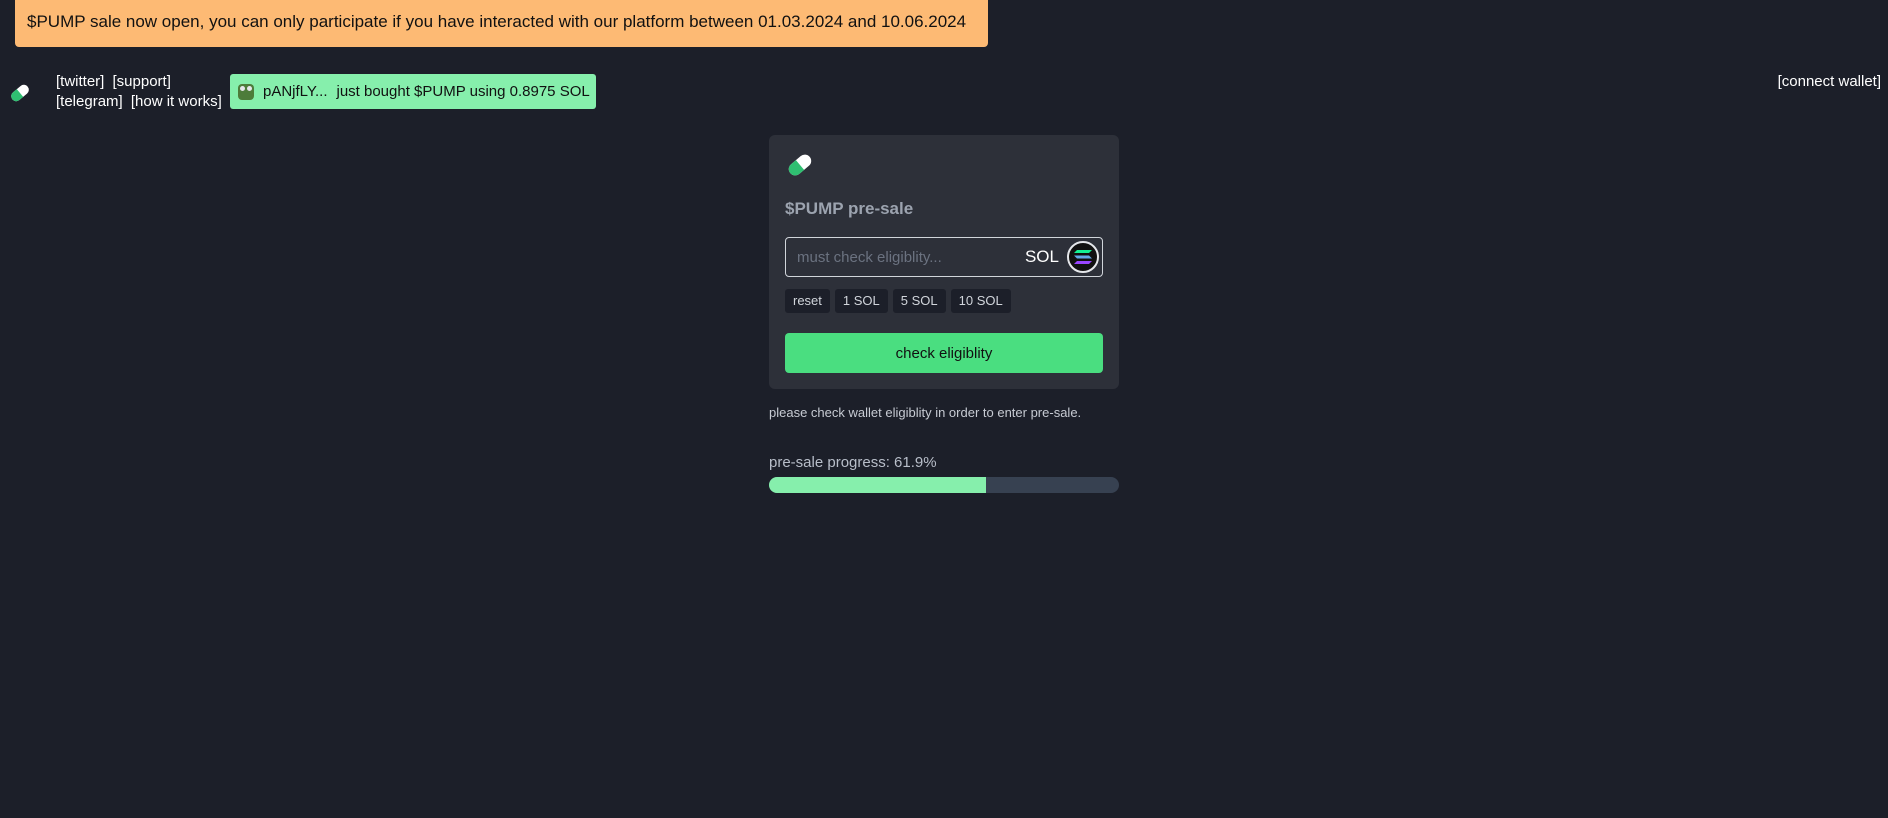 Image resolution: width=1888 pixels, height=818 pixels. I want to click on sol-amount-field: SOL, so click(944, 257).